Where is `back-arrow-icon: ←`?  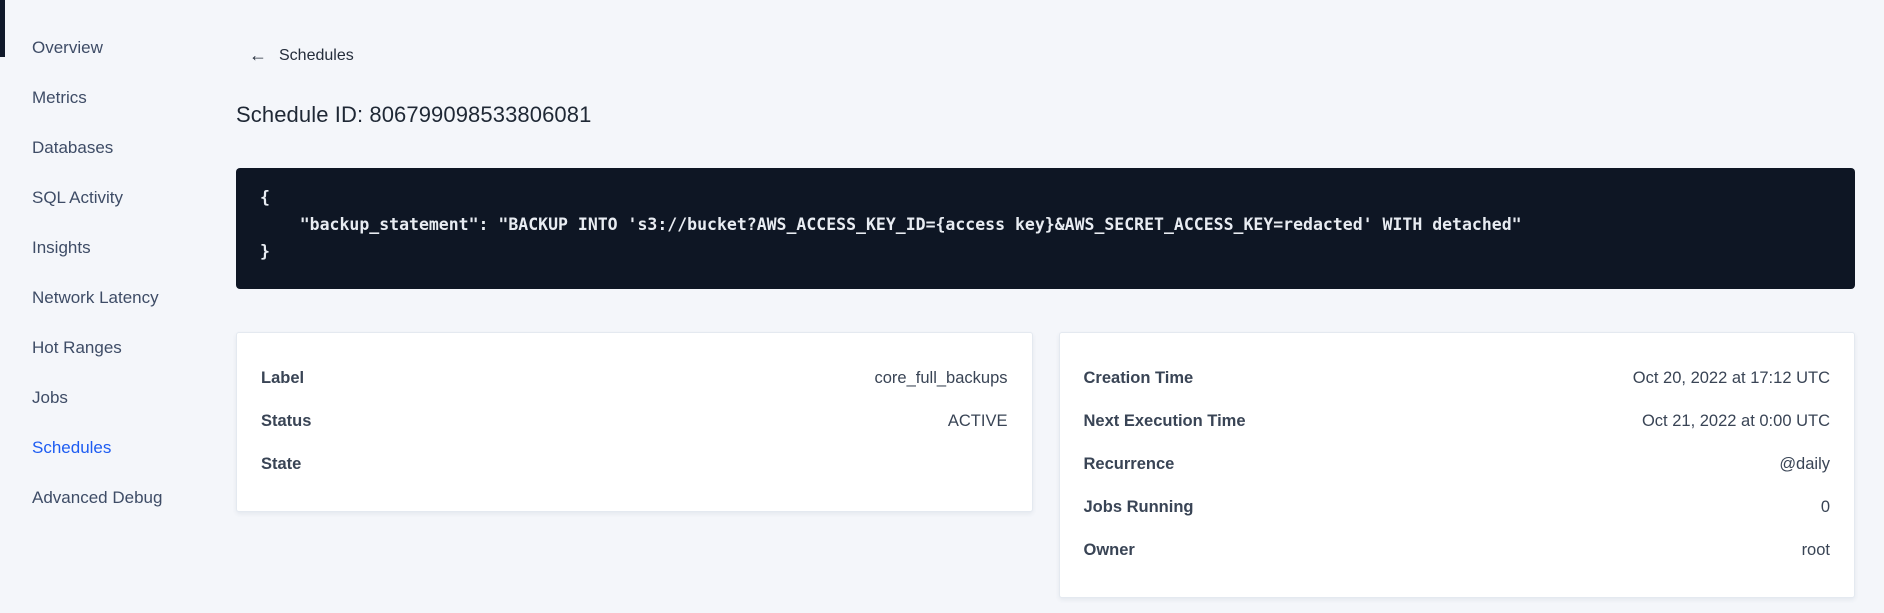
back-arrow-icon: ← is located at coordinates (258, 55).